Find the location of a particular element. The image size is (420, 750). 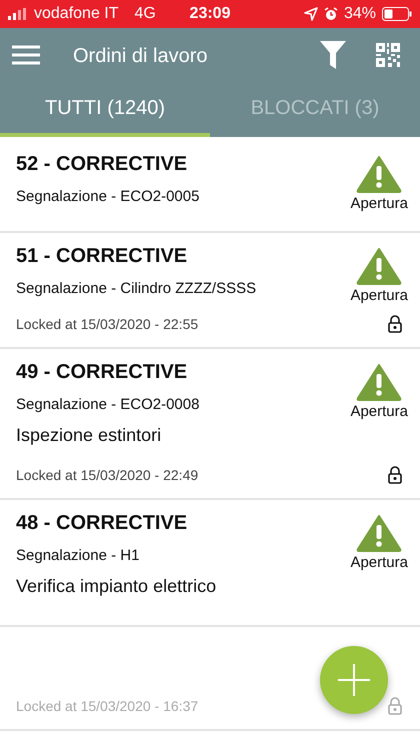

qr-code-button is located at coordinates (388, 56).